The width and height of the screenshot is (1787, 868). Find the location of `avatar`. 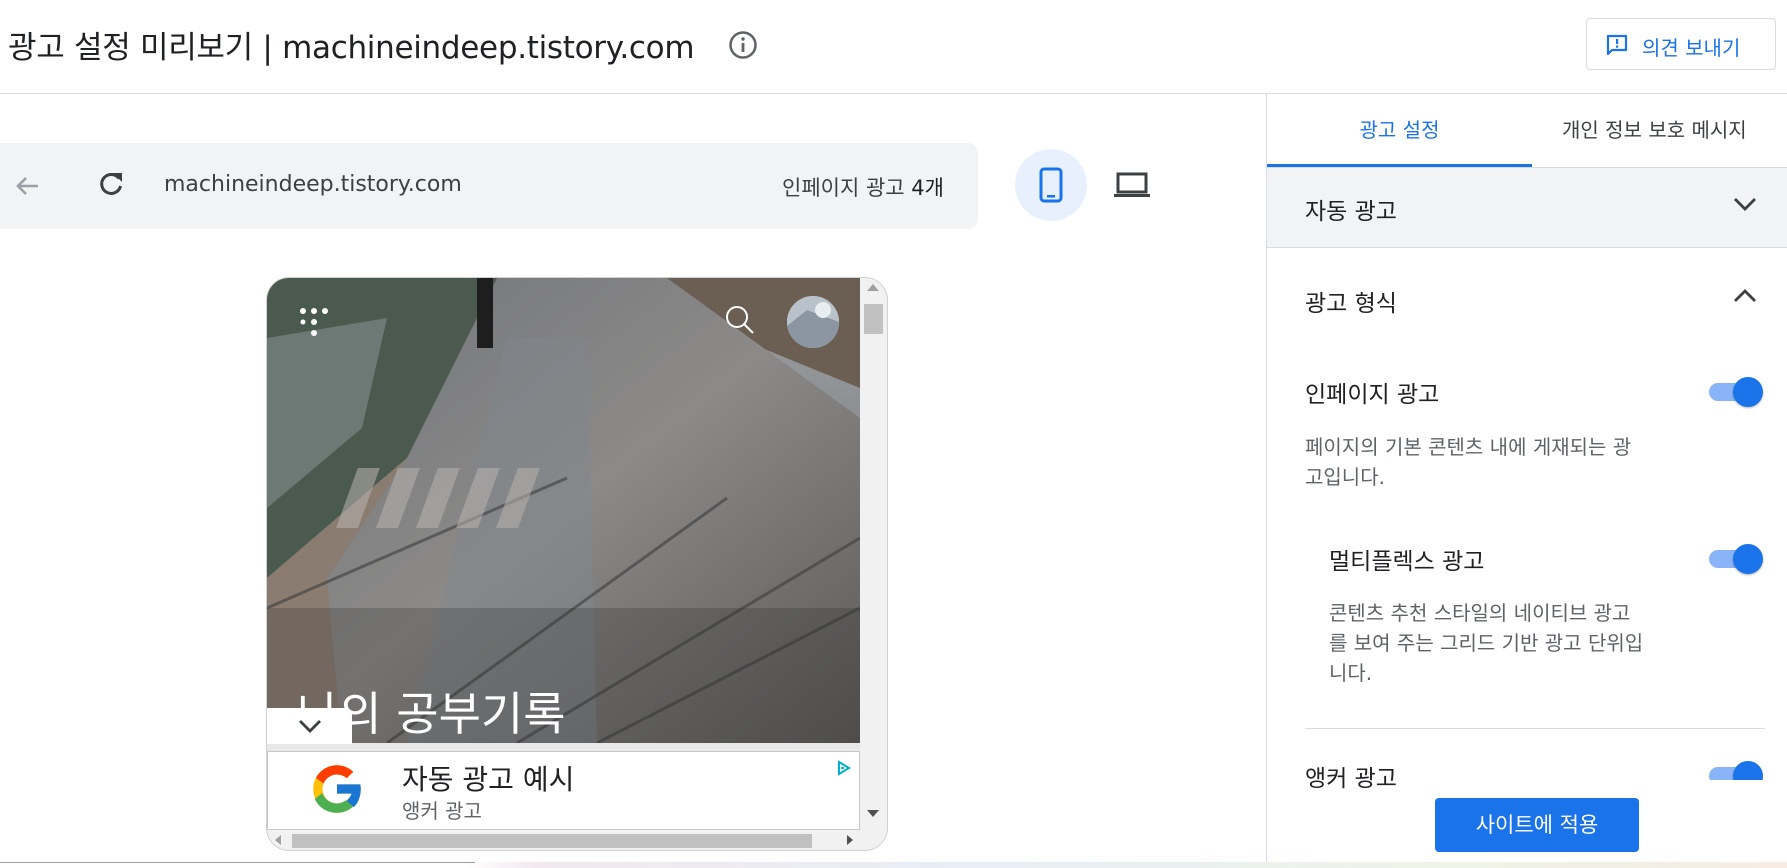

avatar is located at coordinates (813, 322).